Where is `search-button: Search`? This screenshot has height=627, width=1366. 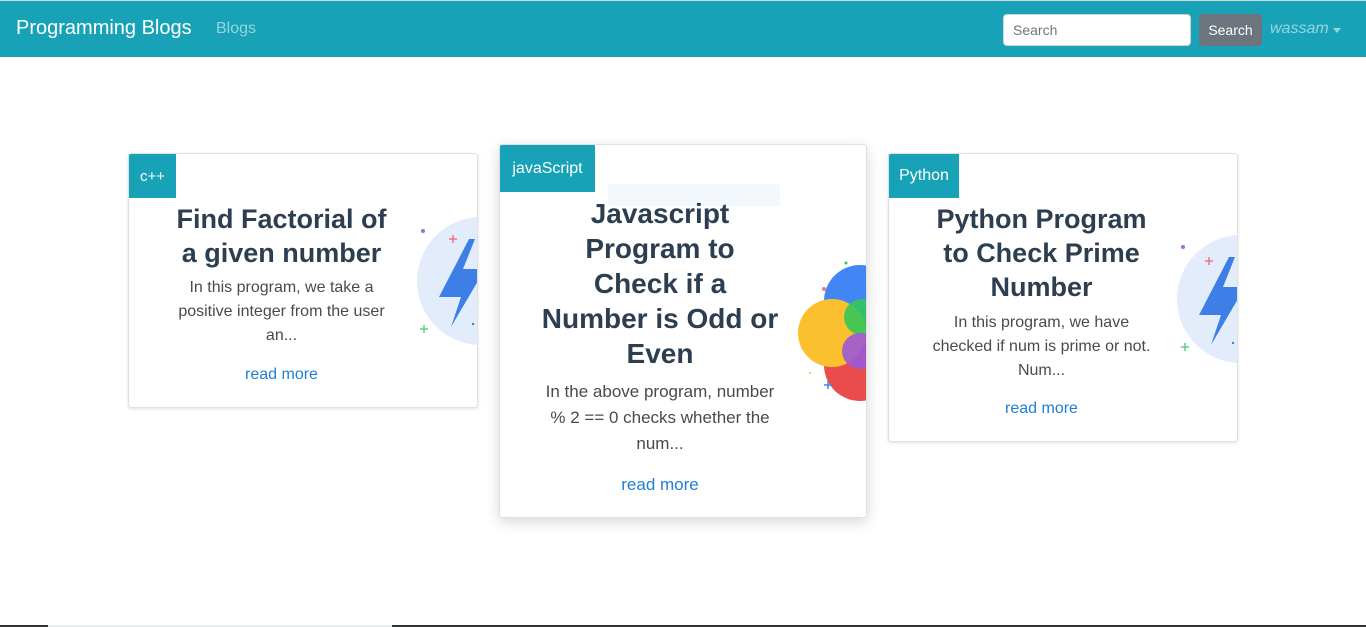 search-button: Search is located at coordinates (1230, 30).